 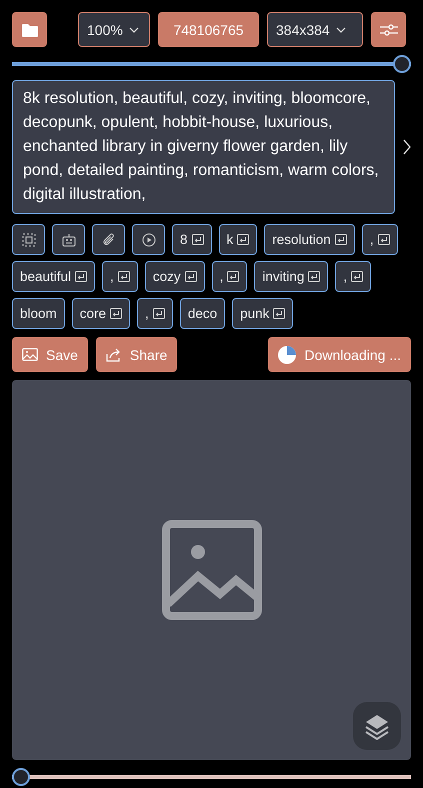 I want to click on zoom-dropdown: 100%, so click(x=114, y=29).